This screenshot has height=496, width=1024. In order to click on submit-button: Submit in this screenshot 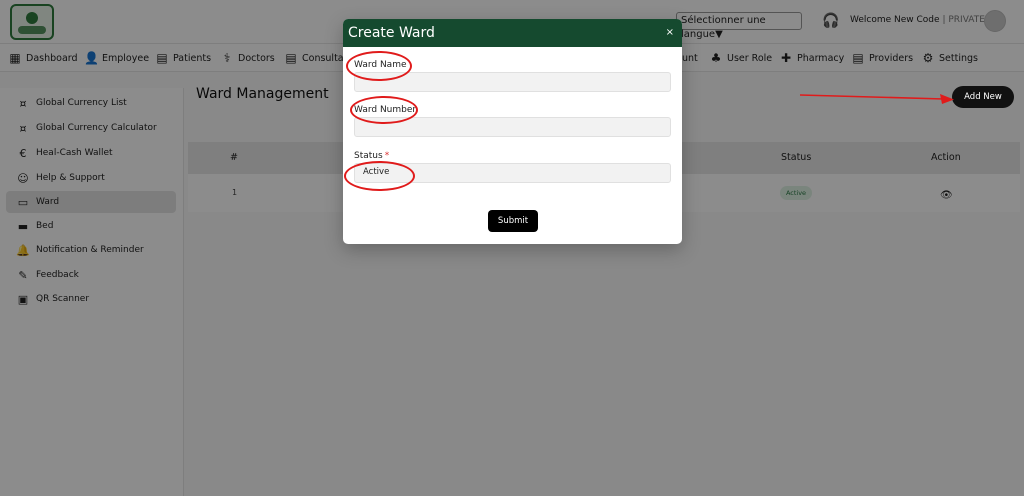, I will do `click(513, 221)`.